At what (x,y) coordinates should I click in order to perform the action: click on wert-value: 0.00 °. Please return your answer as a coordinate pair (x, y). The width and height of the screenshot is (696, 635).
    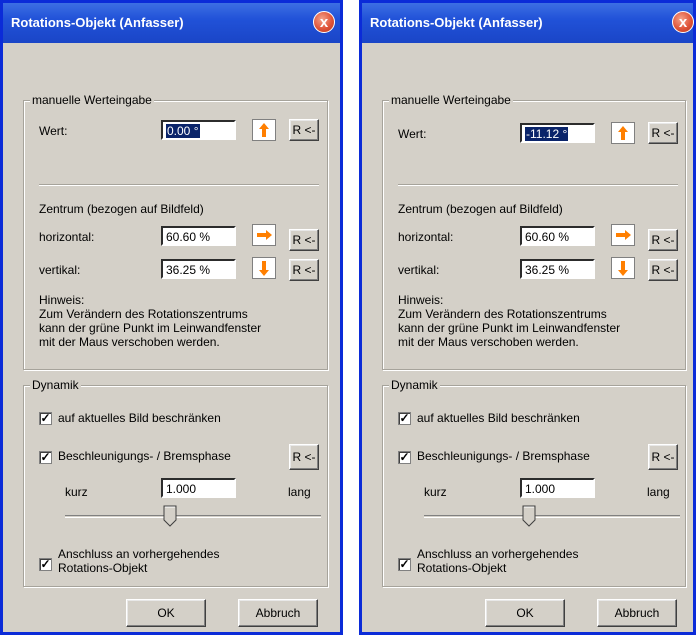
    Looking at the image, I should click on (183, 131).